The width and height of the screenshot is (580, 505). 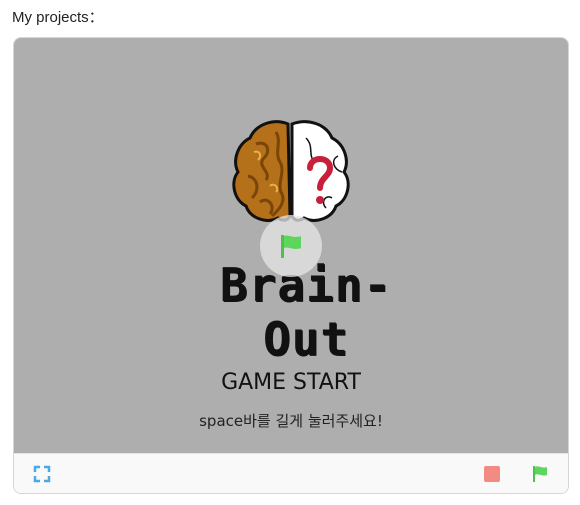 What do you see at coordinates (291, 421) in the screenshot?
I see `game-hint-text: space바를 길게 눌러주세요!` at bounding box center [291, 421].